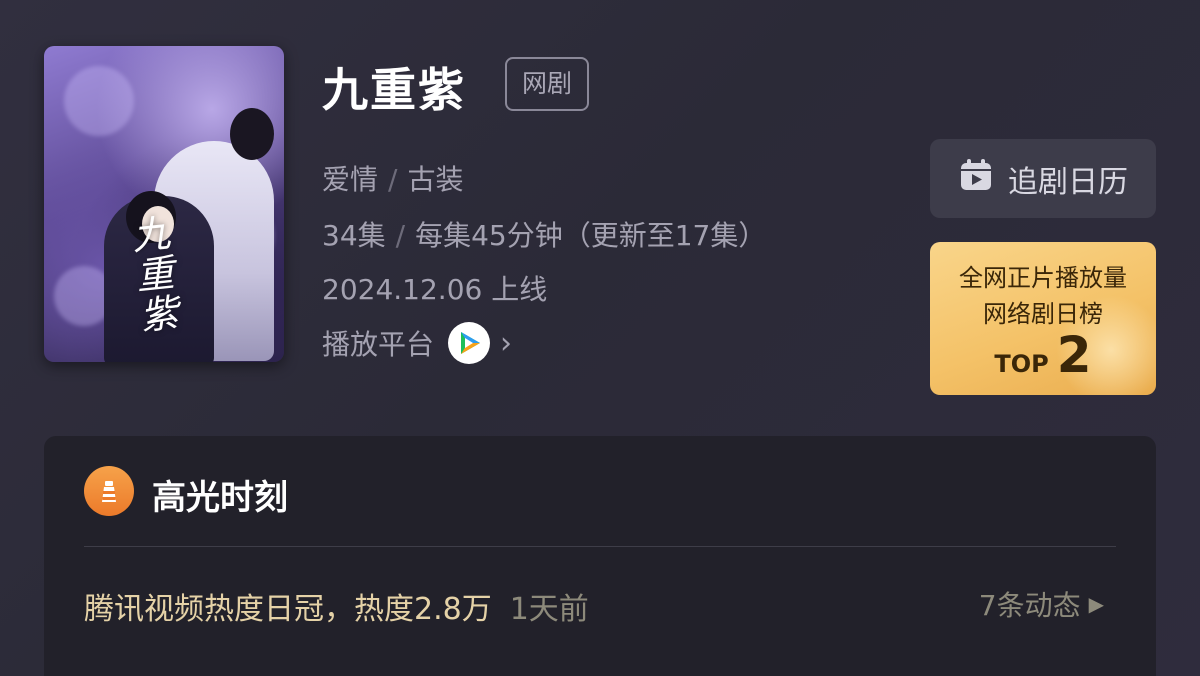 Image resolution: width=1200 pixels, height=676 pixels. Describe the element at coordinates (435, 289) in the screenshot. I see `release-date: 2024.12.06 上线` at that location.